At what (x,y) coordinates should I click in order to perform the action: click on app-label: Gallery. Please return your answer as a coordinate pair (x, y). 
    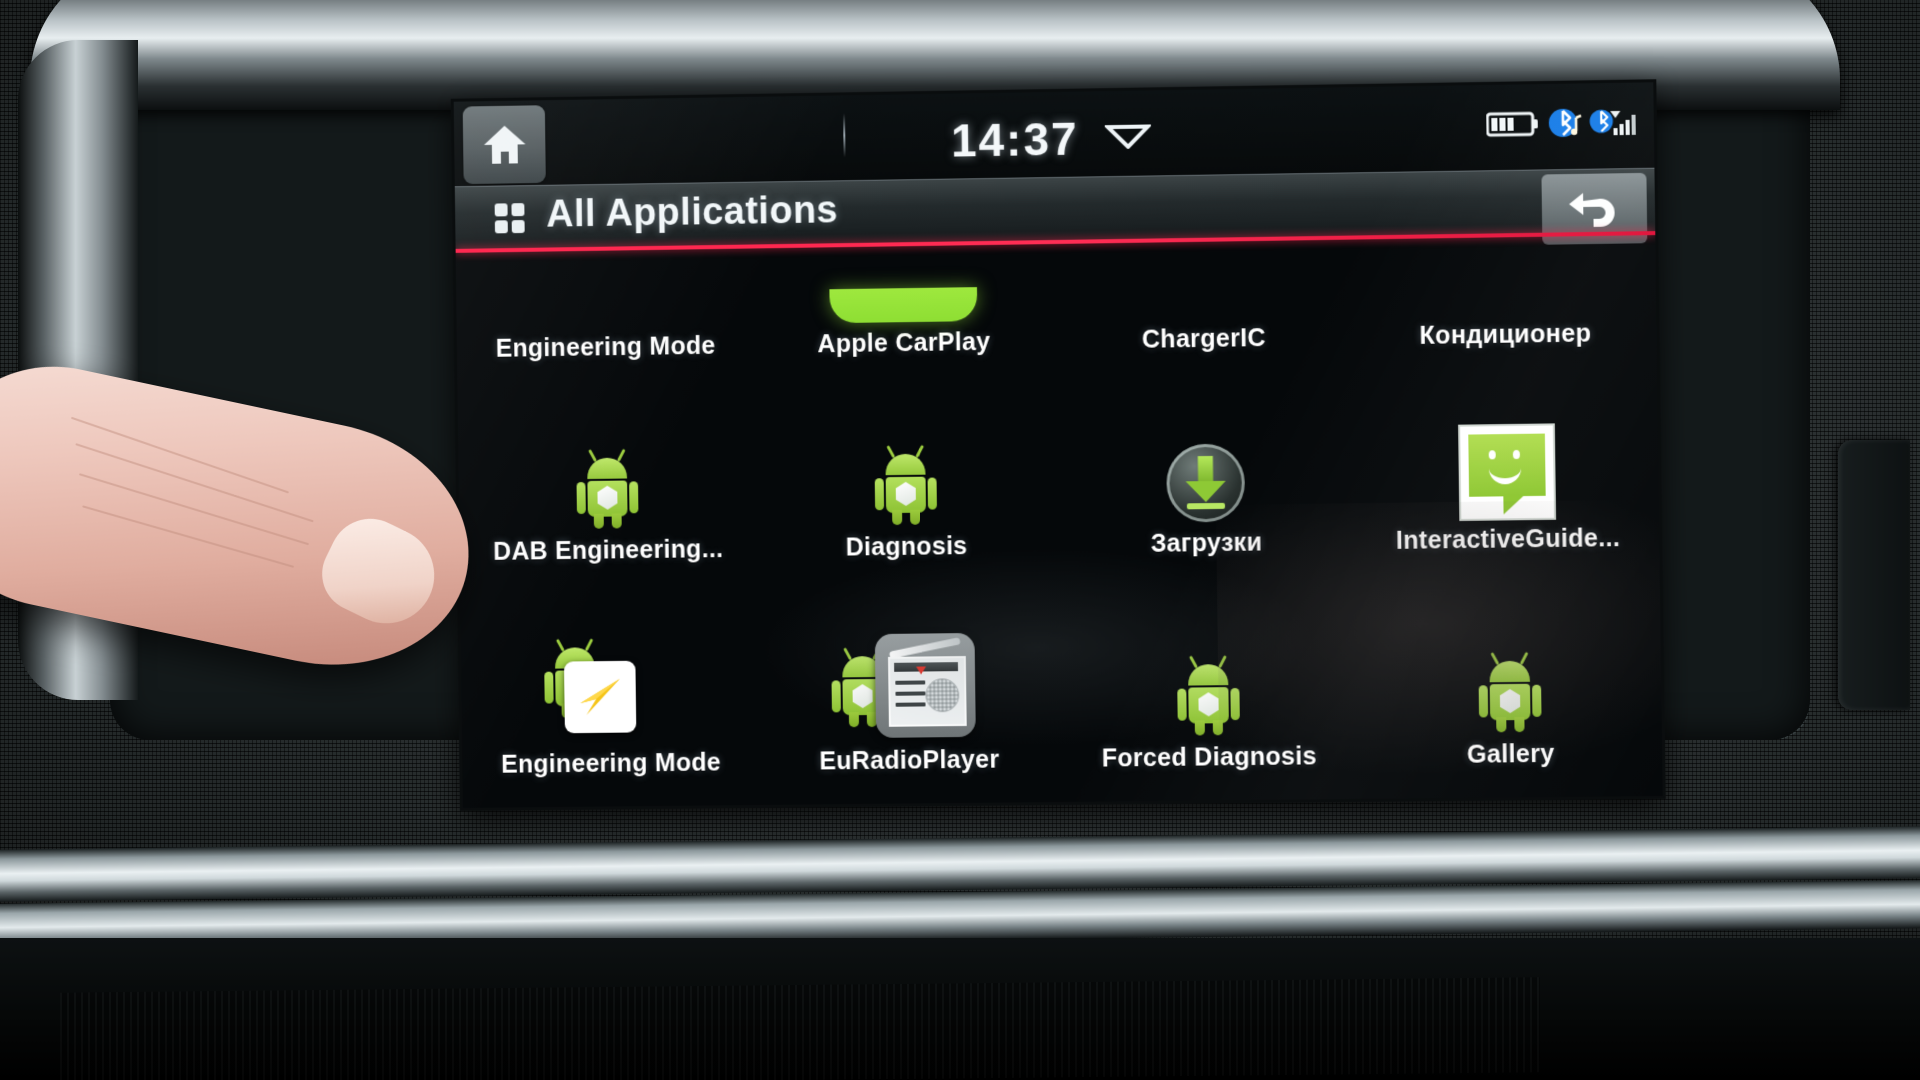
    Looking at the image, I should click on (1510, 754).